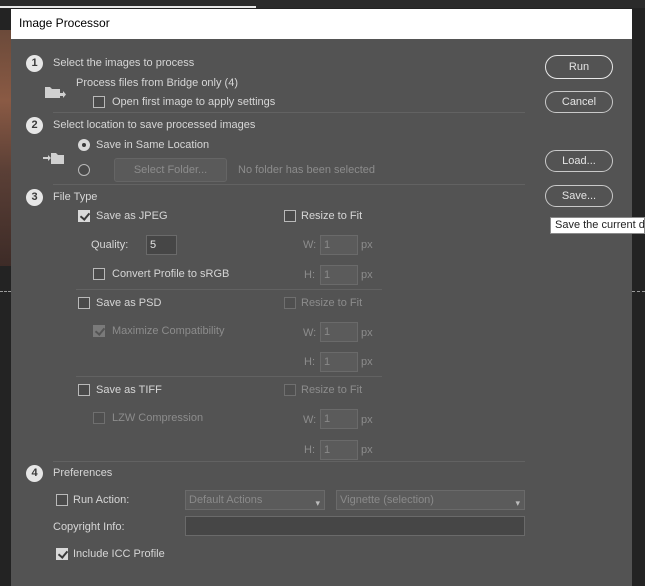 The image size is (645, 586). Describe the element at coordinates (339, 332) in the screenshot. I see `psd-width-input: 1` at that location.